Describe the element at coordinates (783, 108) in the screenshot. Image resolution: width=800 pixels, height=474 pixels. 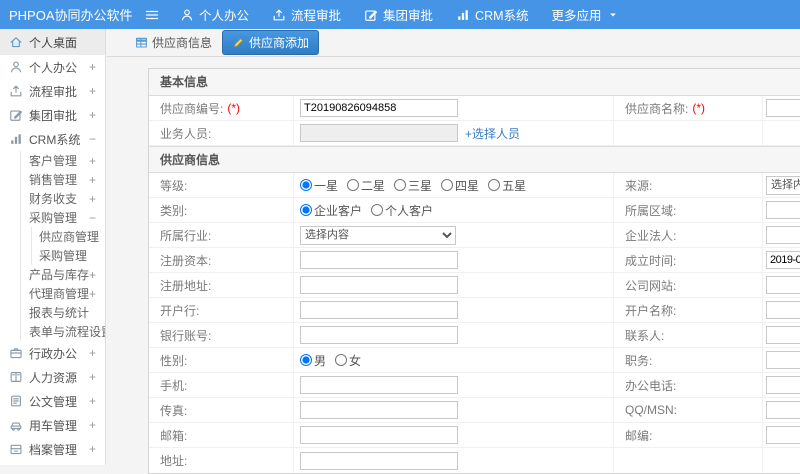
I see `supplier-name-input` at that location.